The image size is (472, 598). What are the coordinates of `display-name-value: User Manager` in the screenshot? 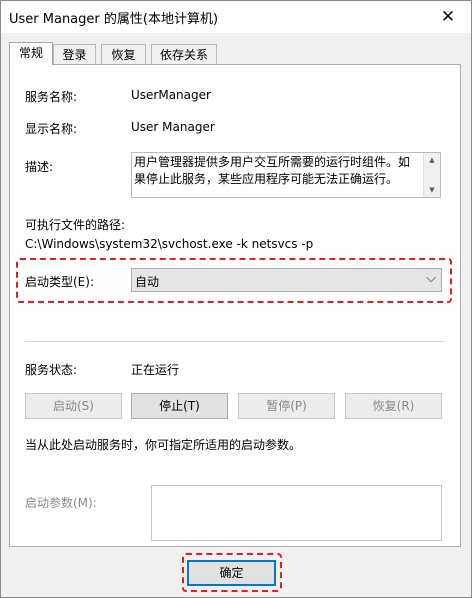 It's located at (173, 127).